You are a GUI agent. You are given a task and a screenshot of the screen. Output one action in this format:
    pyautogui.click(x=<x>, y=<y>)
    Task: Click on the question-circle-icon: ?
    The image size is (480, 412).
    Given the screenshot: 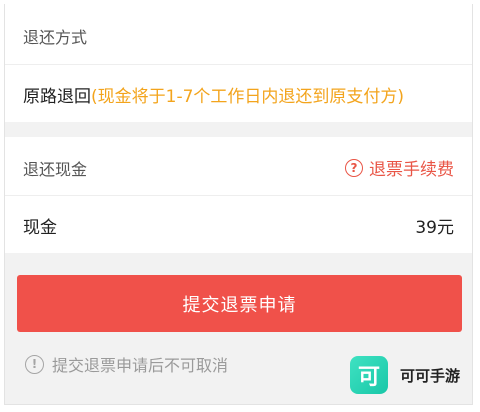 What is the action you would take?
    pyautogui.click(x=354, y=167)
    